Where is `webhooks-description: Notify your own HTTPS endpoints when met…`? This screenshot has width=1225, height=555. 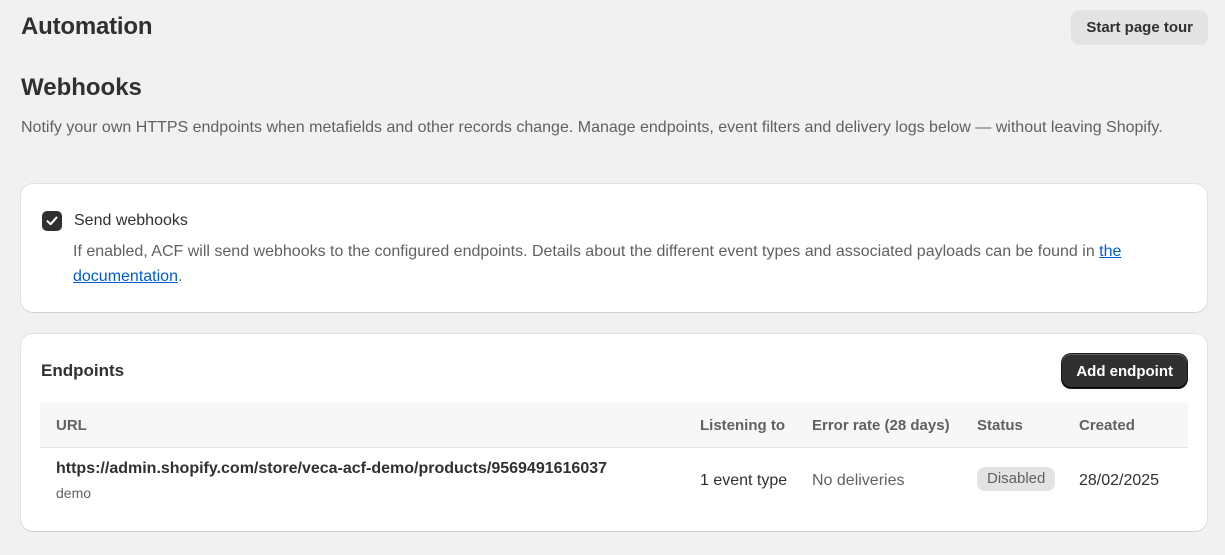
webhooks-description: Notify your own HTTPS endpoints when met… is located at coordinates (592, 127).